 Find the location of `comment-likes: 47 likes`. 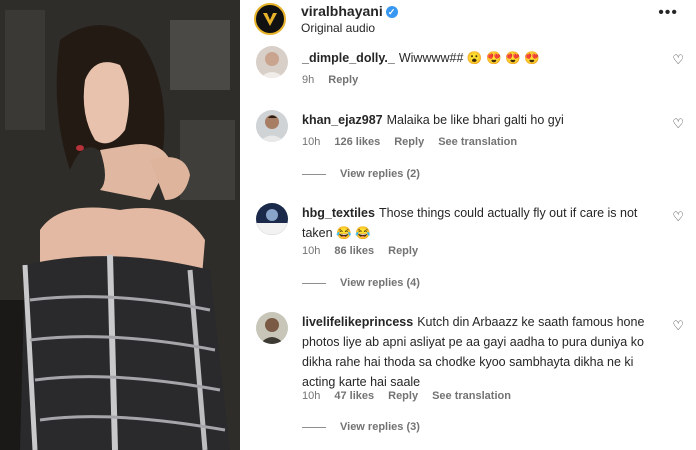

comment-likes: 47 likes is located at coordinates (354, 396).